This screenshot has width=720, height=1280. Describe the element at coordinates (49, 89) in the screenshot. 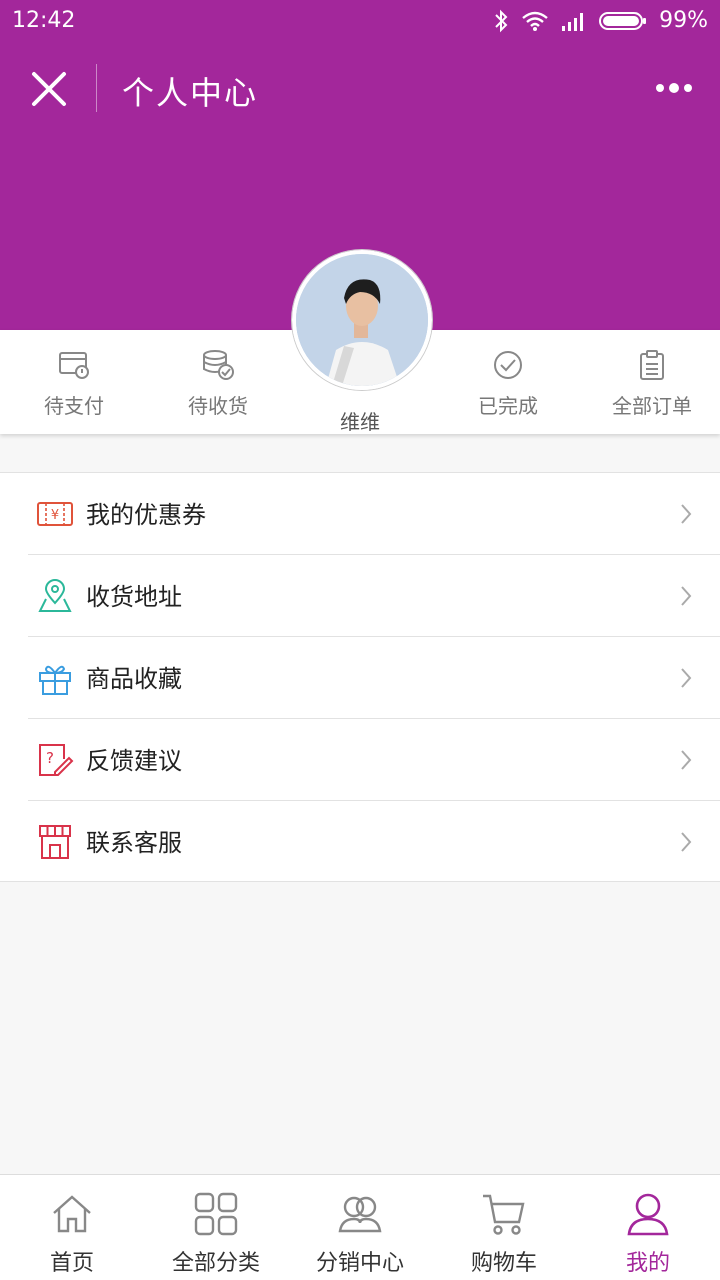

I see `close-icon` at that location.